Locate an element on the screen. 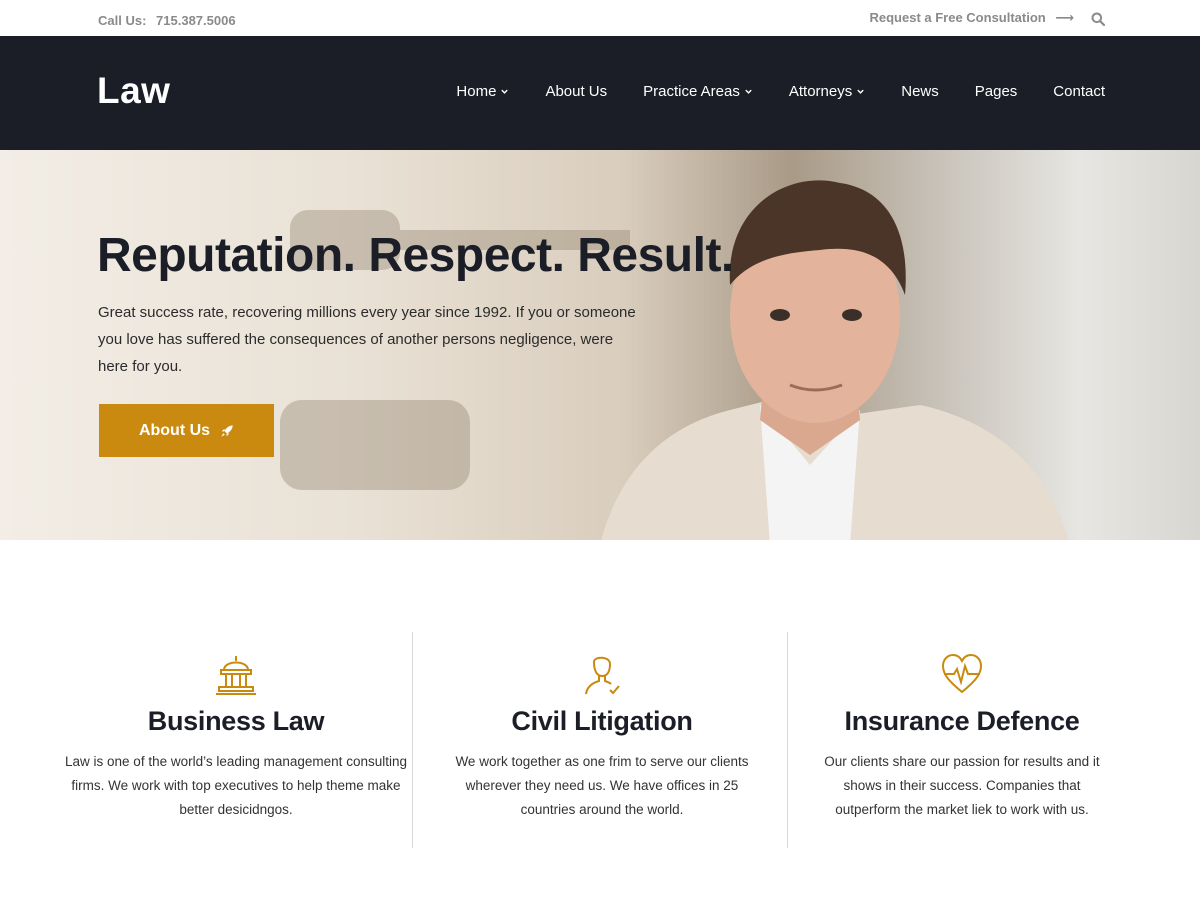 This screenshot has height=900, width=1200. nav-item-pages: Pages is located at coordinates (996, 91).